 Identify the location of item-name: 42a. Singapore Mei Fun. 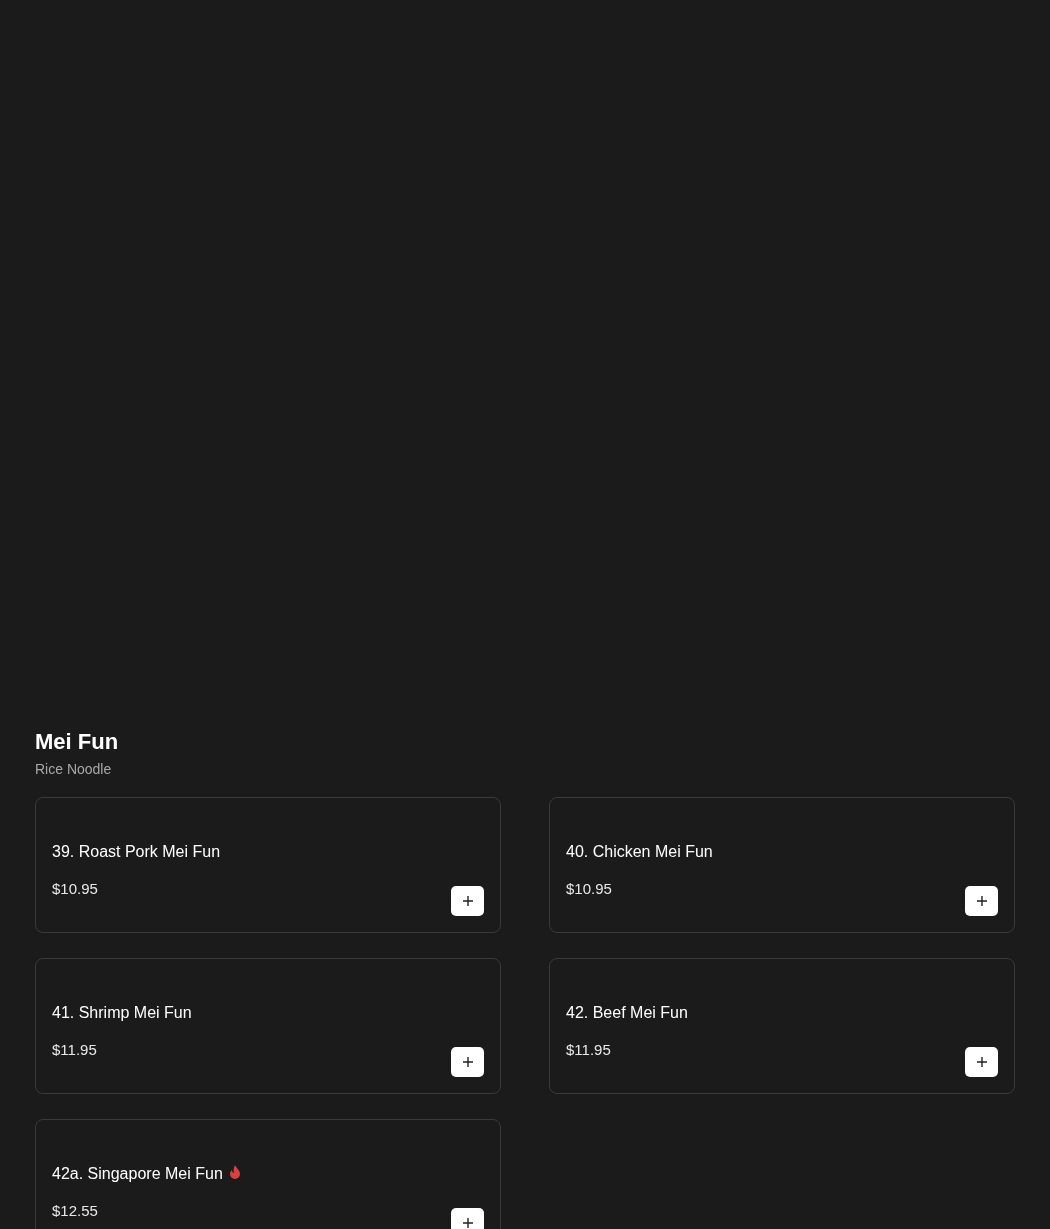
(137, 1174).